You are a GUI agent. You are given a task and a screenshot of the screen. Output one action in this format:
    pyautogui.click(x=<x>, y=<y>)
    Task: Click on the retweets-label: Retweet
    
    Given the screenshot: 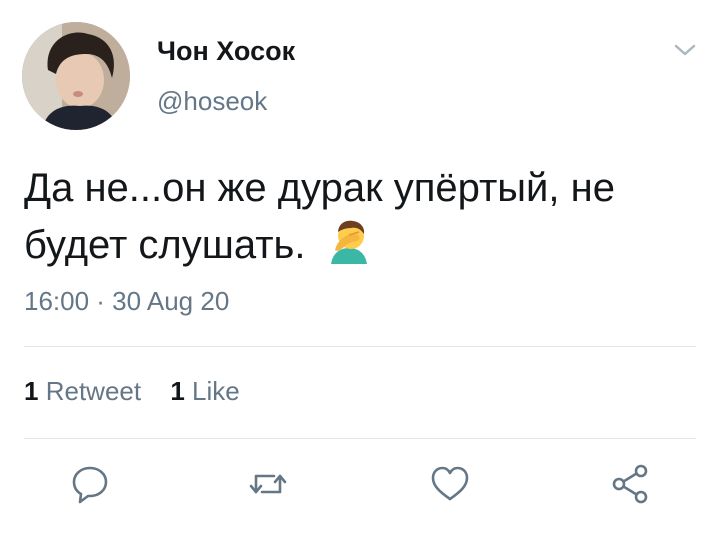 What is the action you would take?
    pyautogui.click(x=93, y=391)
    